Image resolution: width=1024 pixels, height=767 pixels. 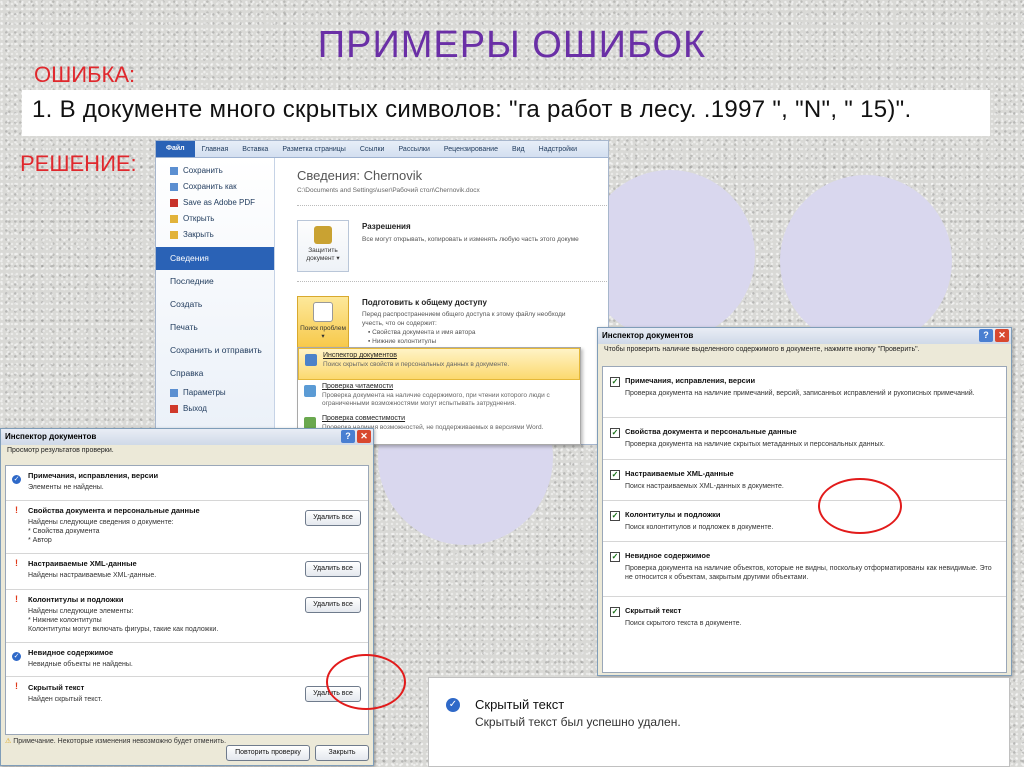 What do you see at coordinates (174, 409) in the screenshot?
I see `exit-icon` at bounding box center [174, 409].